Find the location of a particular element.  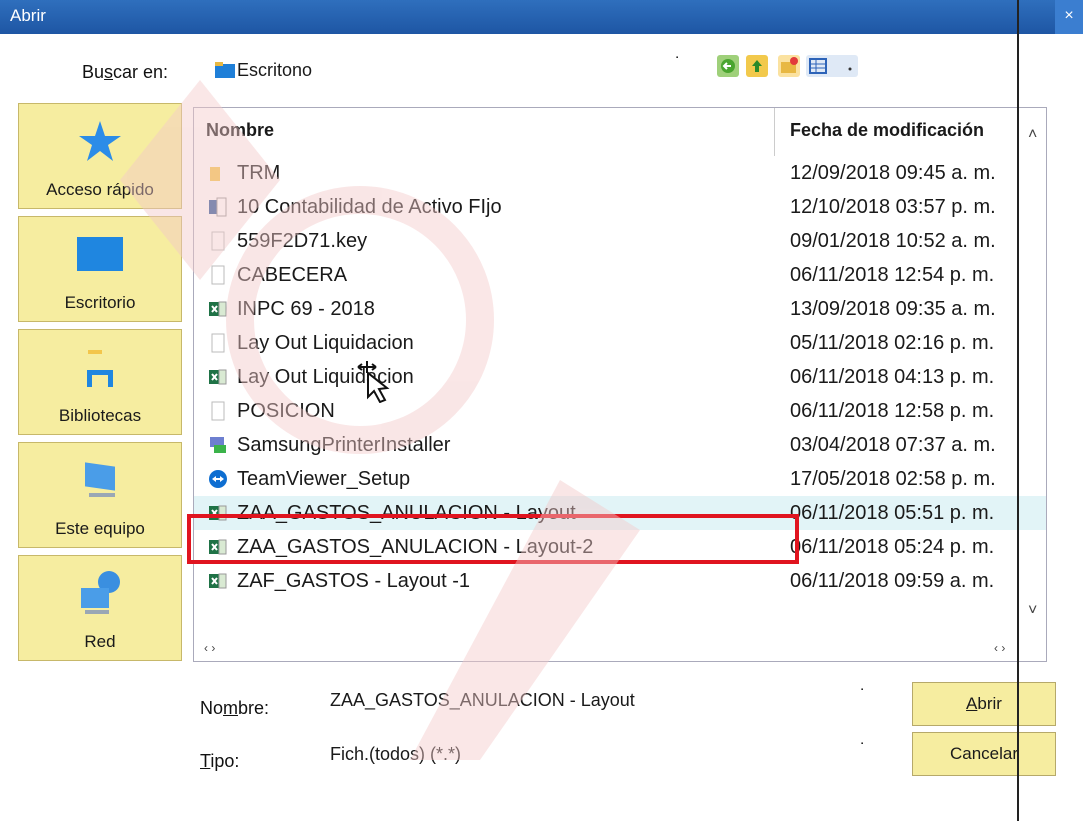

file-name: 10 Contabilidad de Activo FIjo is located at coordinates (369, 207).